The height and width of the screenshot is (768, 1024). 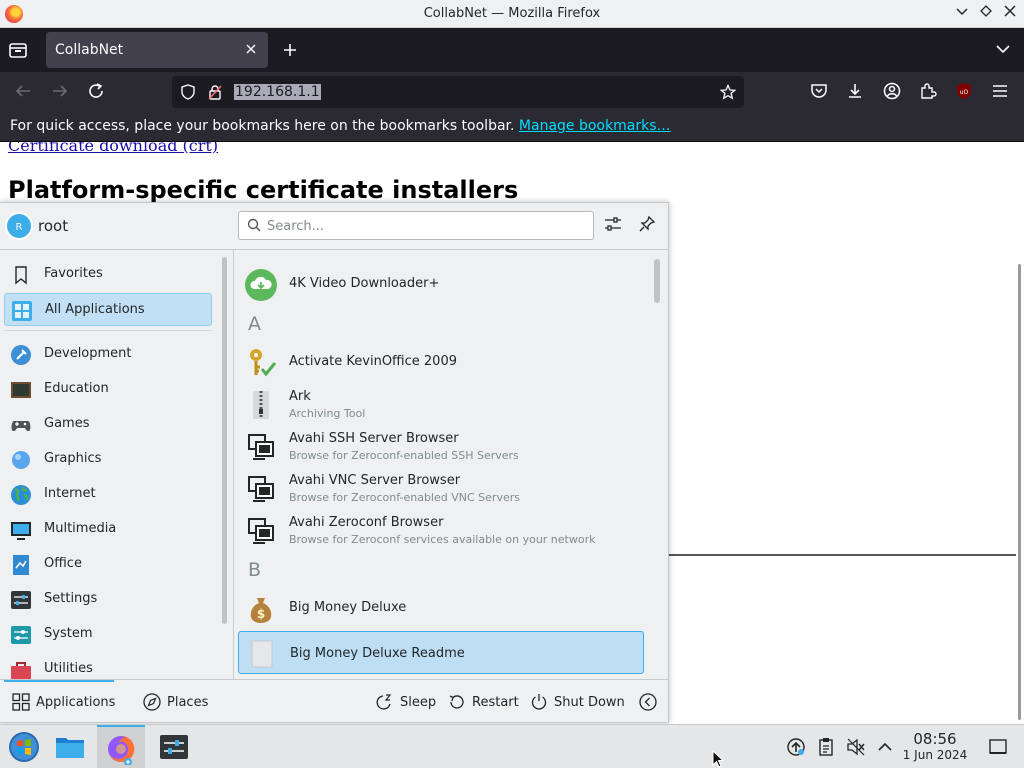 What do you see at coordinates (1004, 50) in the screenshot?
I see `list-all-tabs-button` at bounding box center [1004, 50].